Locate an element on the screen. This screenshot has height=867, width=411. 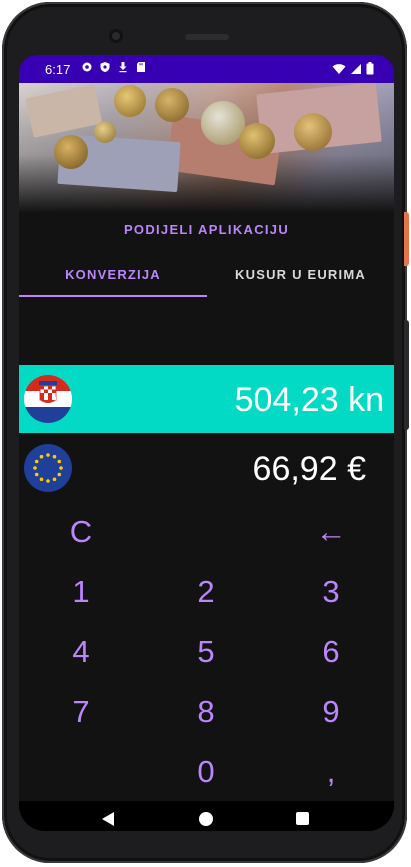
key-3: 3 is located at coordinates (331, 592).